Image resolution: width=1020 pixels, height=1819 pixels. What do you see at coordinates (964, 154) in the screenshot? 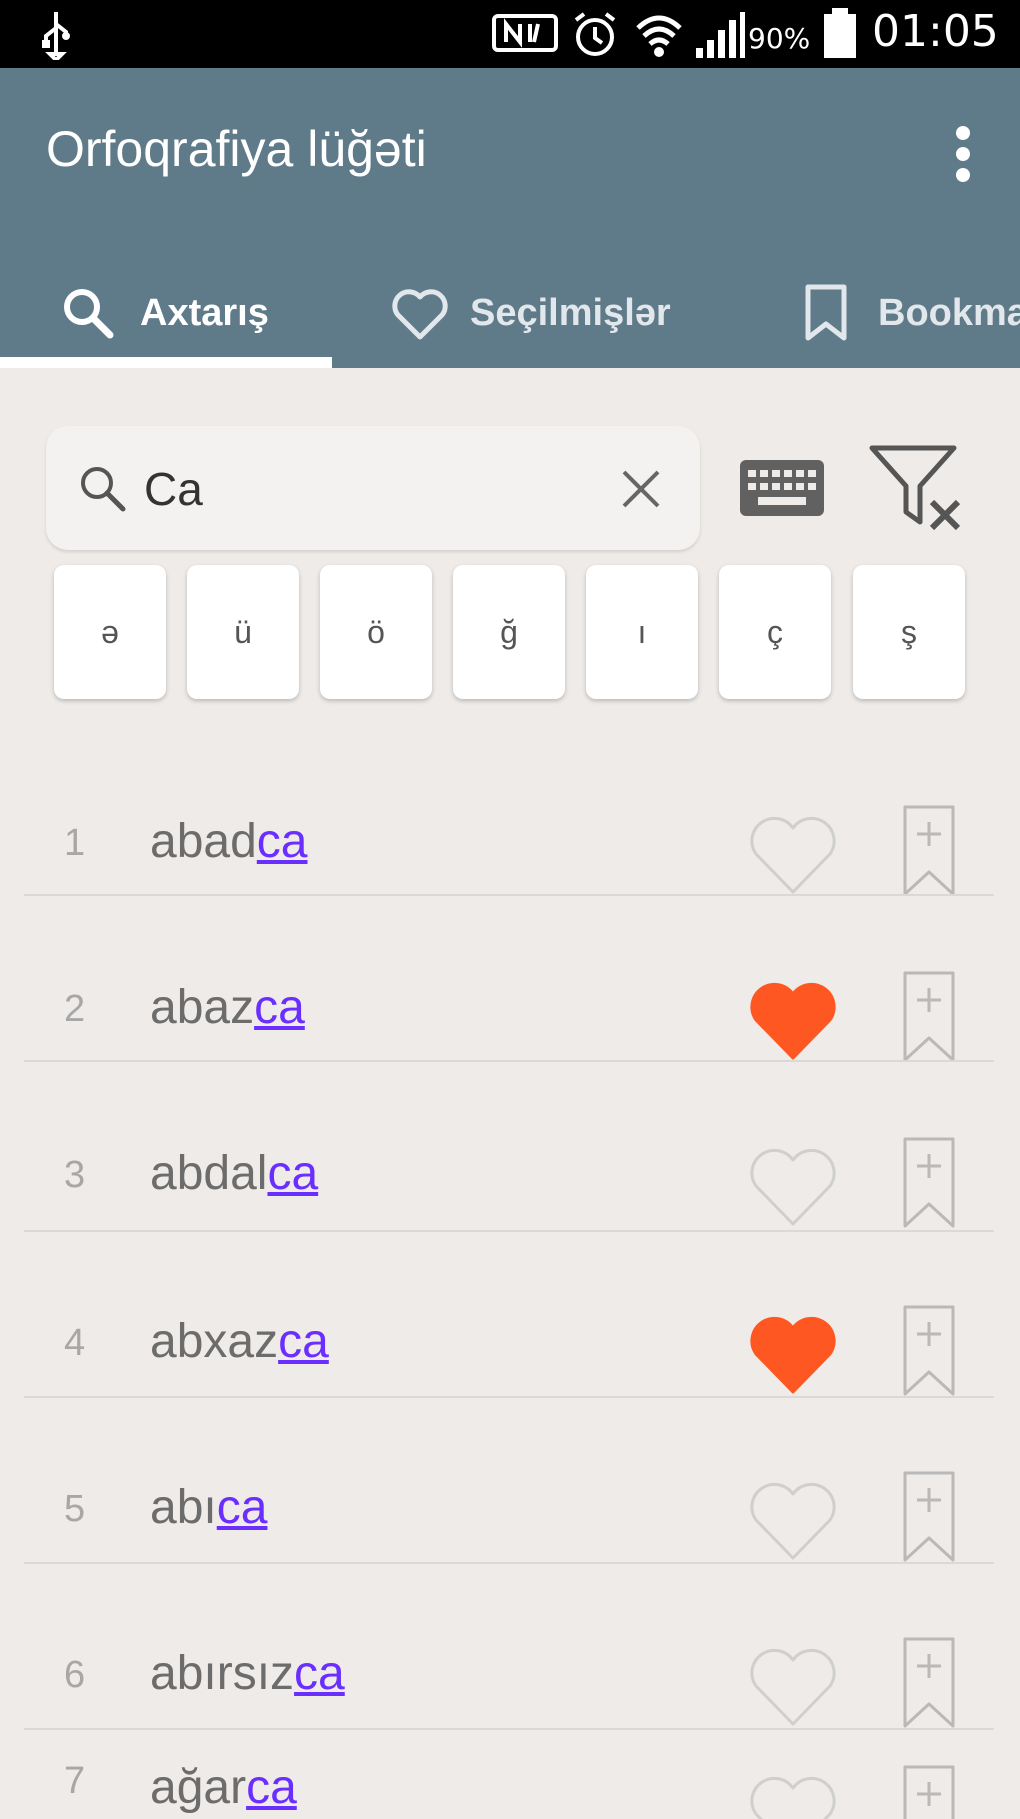
I see `overflow-menu-button` at bounding box center [964, 154].